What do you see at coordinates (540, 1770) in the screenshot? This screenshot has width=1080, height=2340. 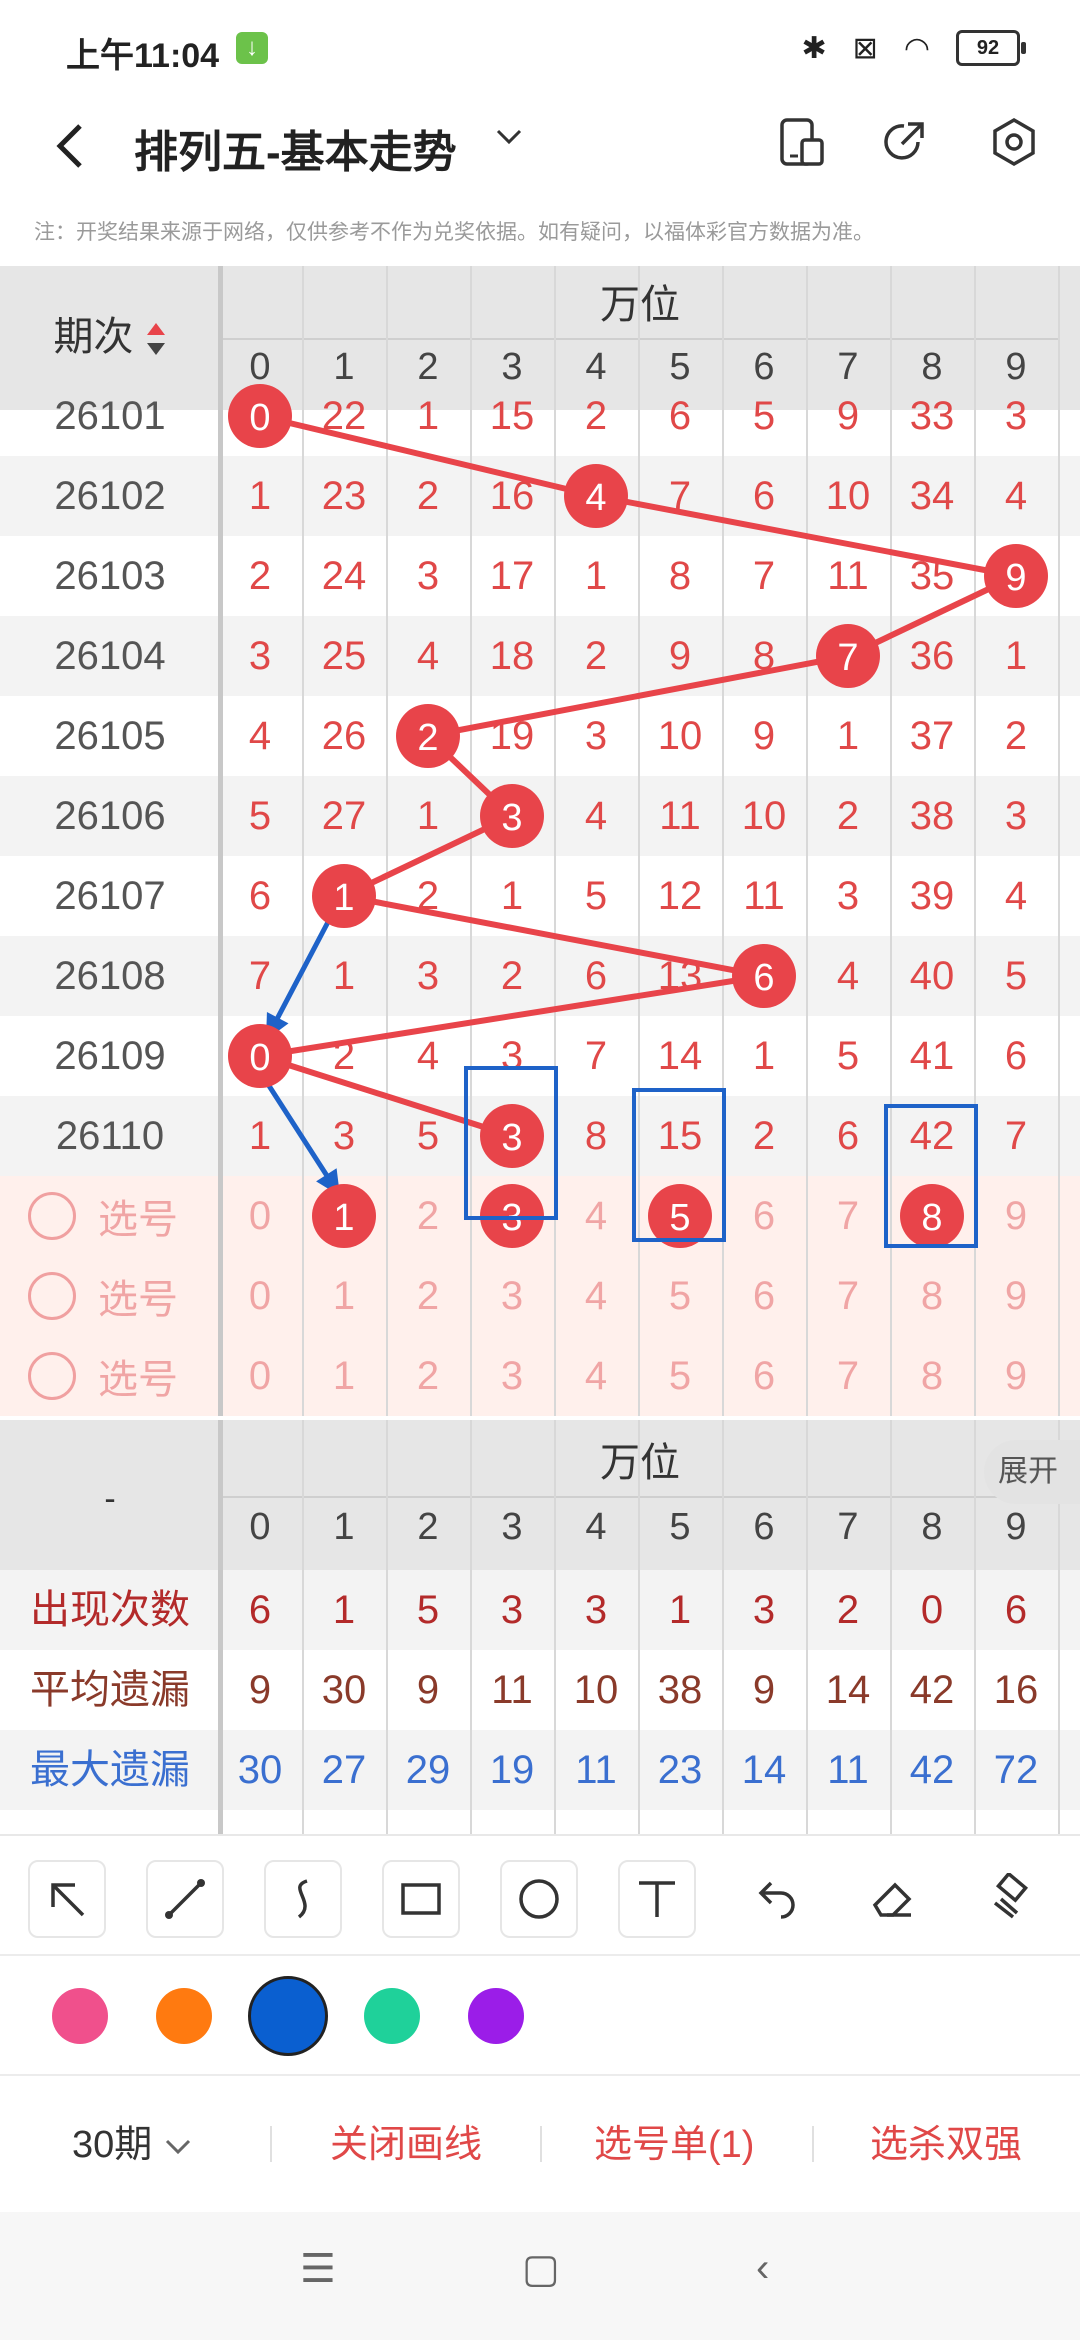 I see `stats-row: 最大遗漏 30 27 29 19 11 23 14 11 42 72` at bounding box center [540, 1770].